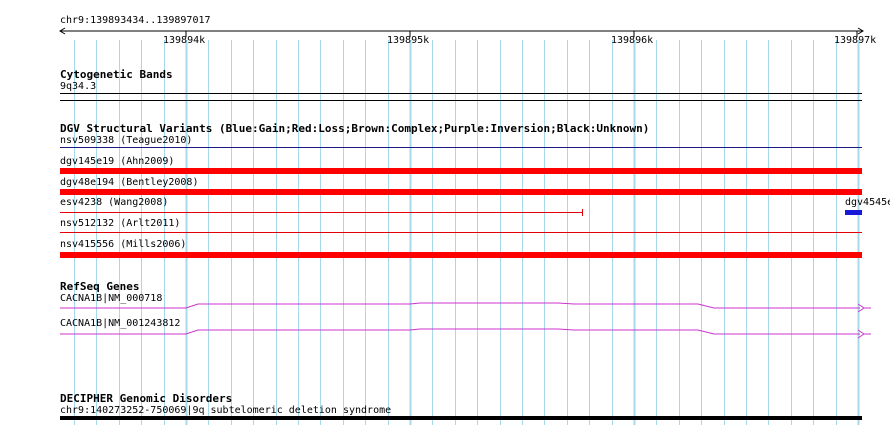 The height and width of the screenshot is (425, 890). Describe the element at coordinates (146, 398) in the screenshot. I see `decipher-track-title: DECIPHER Genomic Disorders` at that location.